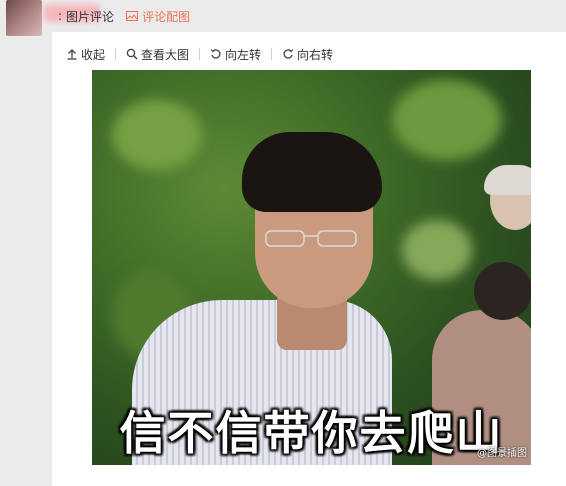  Describe the element at coordinates (132, 54) in the screenshot. I see `search-icon` at that location.